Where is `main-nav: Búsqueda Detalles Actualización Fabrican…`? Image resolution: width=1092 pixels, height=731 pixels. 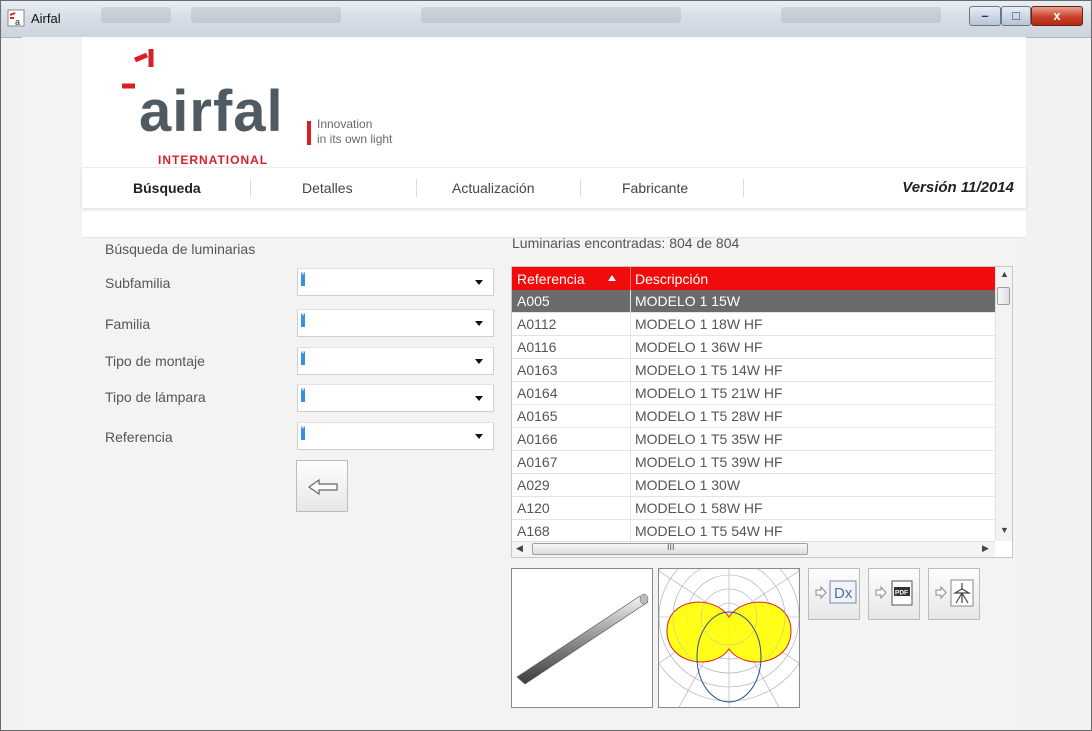 main-nav: Búsqueda Detalles Actualización Fabrican… is located at coordinates (554, 187).